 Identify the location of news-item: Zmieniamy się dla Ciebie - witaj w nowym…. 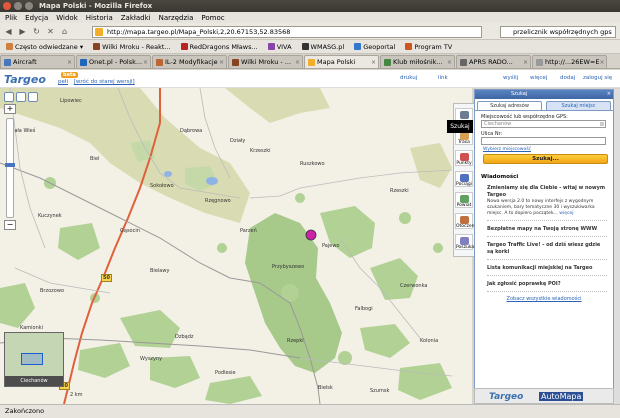
(547, 203).